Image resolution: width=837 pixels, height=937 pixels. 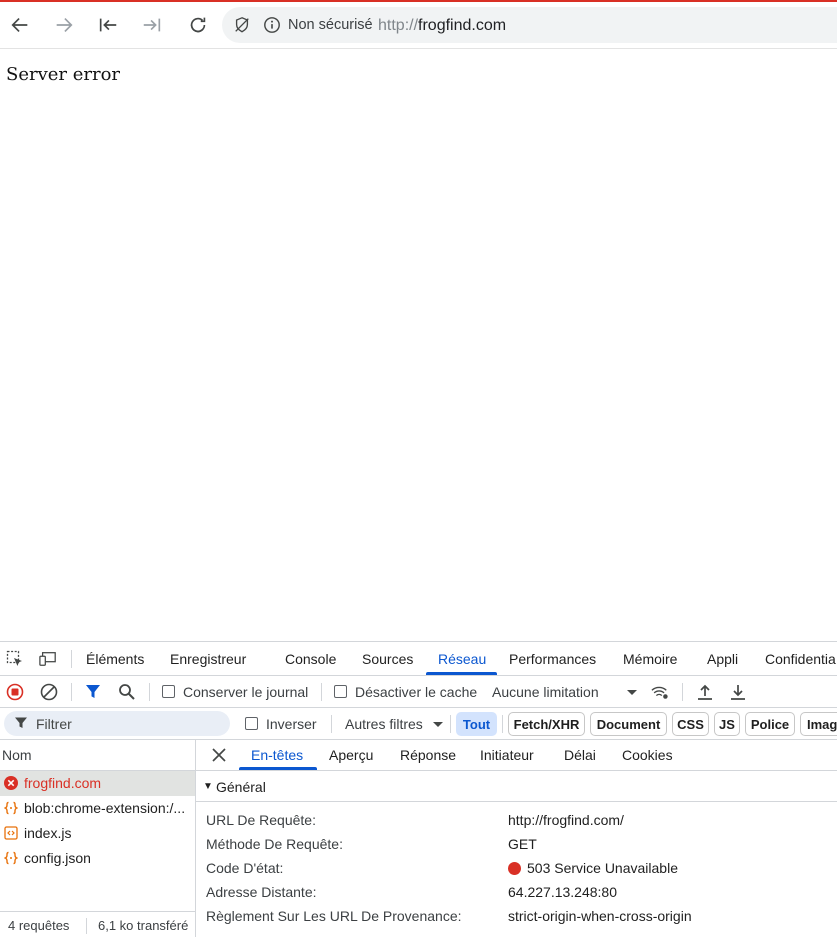 I want to click on request-row: frogfind.com, so click(x=97, y=783).